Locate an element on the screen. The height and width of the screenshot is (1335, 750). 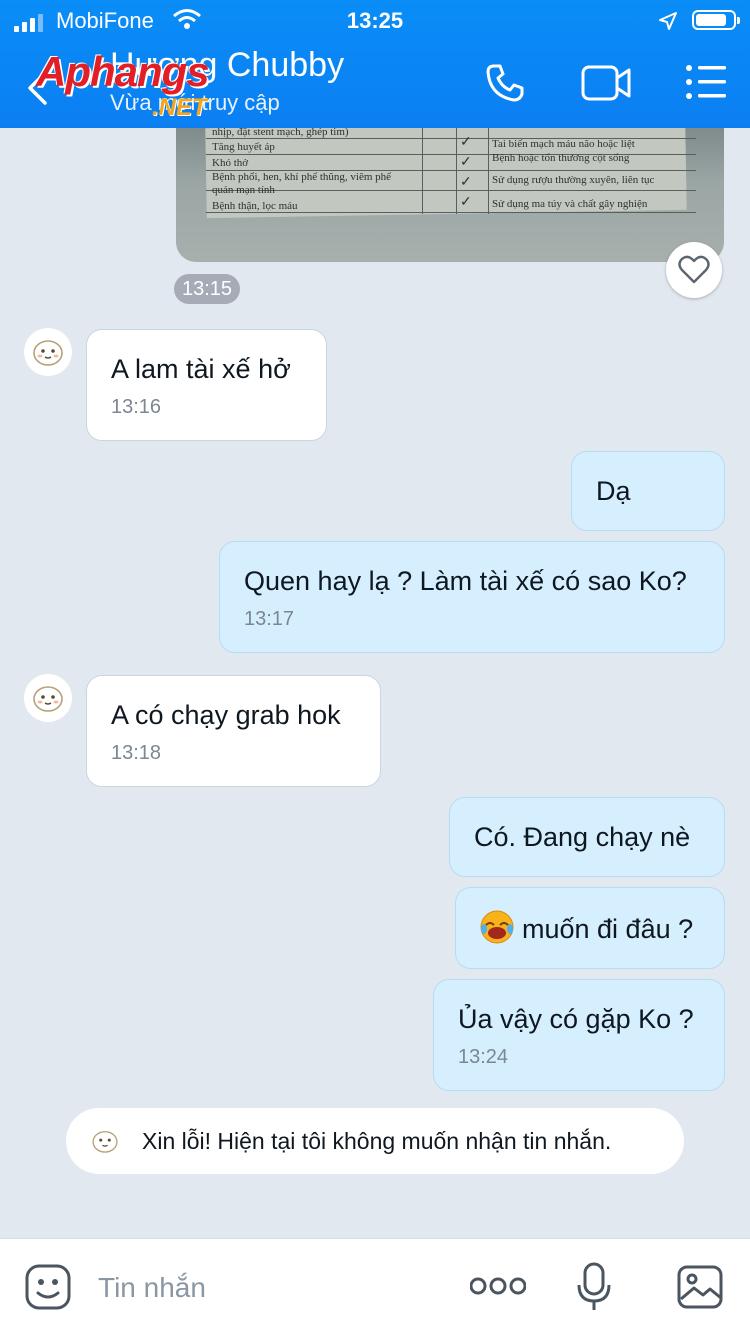
message-time: 13:16 is located at coordinates (136, 407).